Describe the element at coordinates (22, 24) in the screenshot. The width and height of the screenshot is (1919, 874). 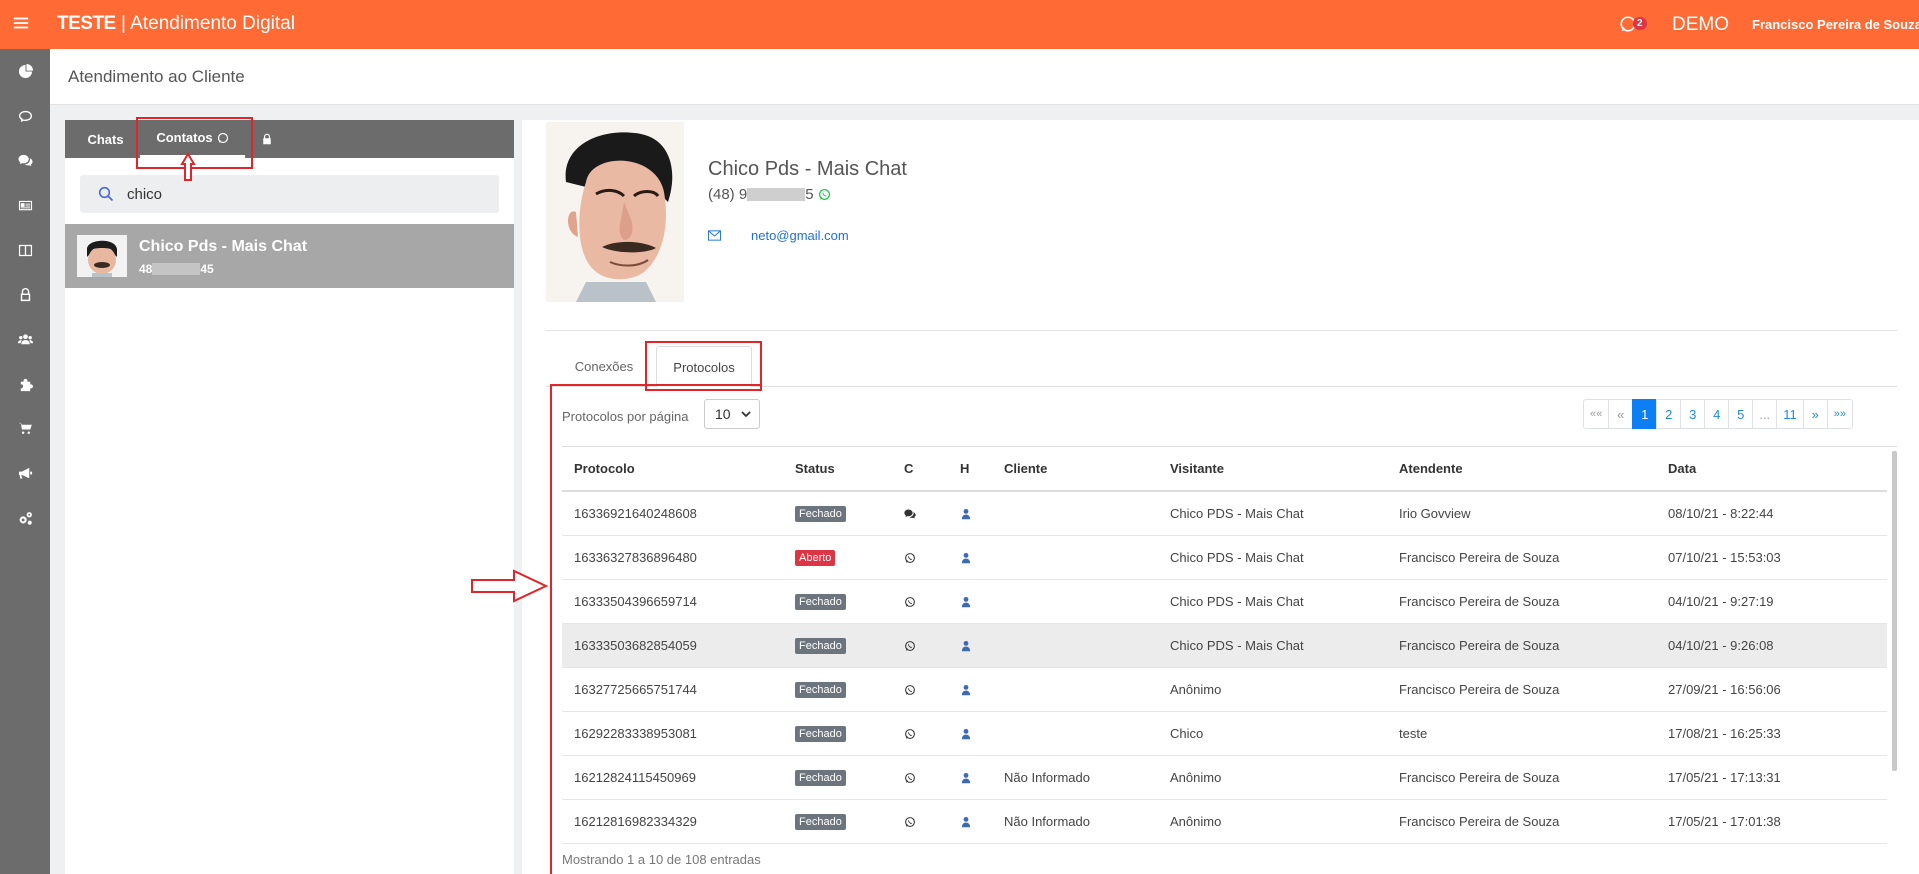
I see `hamburger-menu-icon` at that location.